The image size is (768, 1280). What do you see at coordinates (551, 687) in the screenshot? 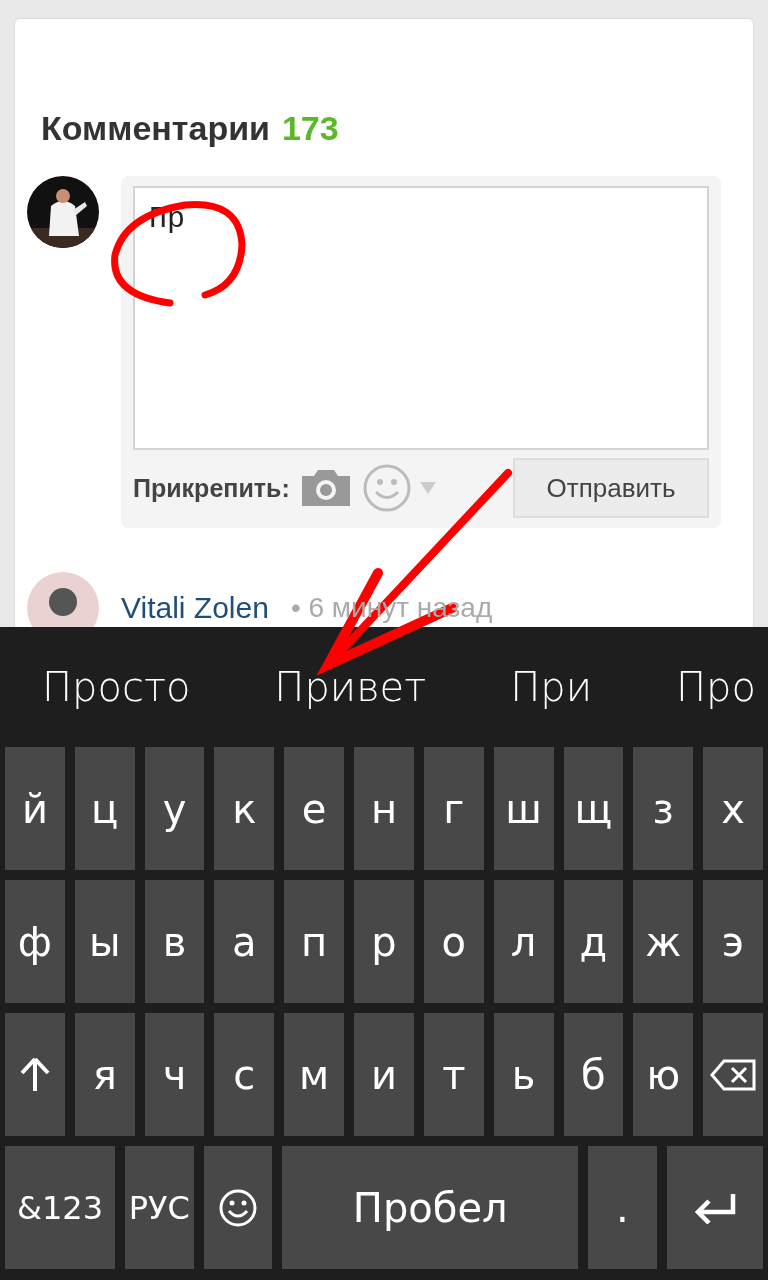
I see `suggestion: При` at bounding box center [551, 687].